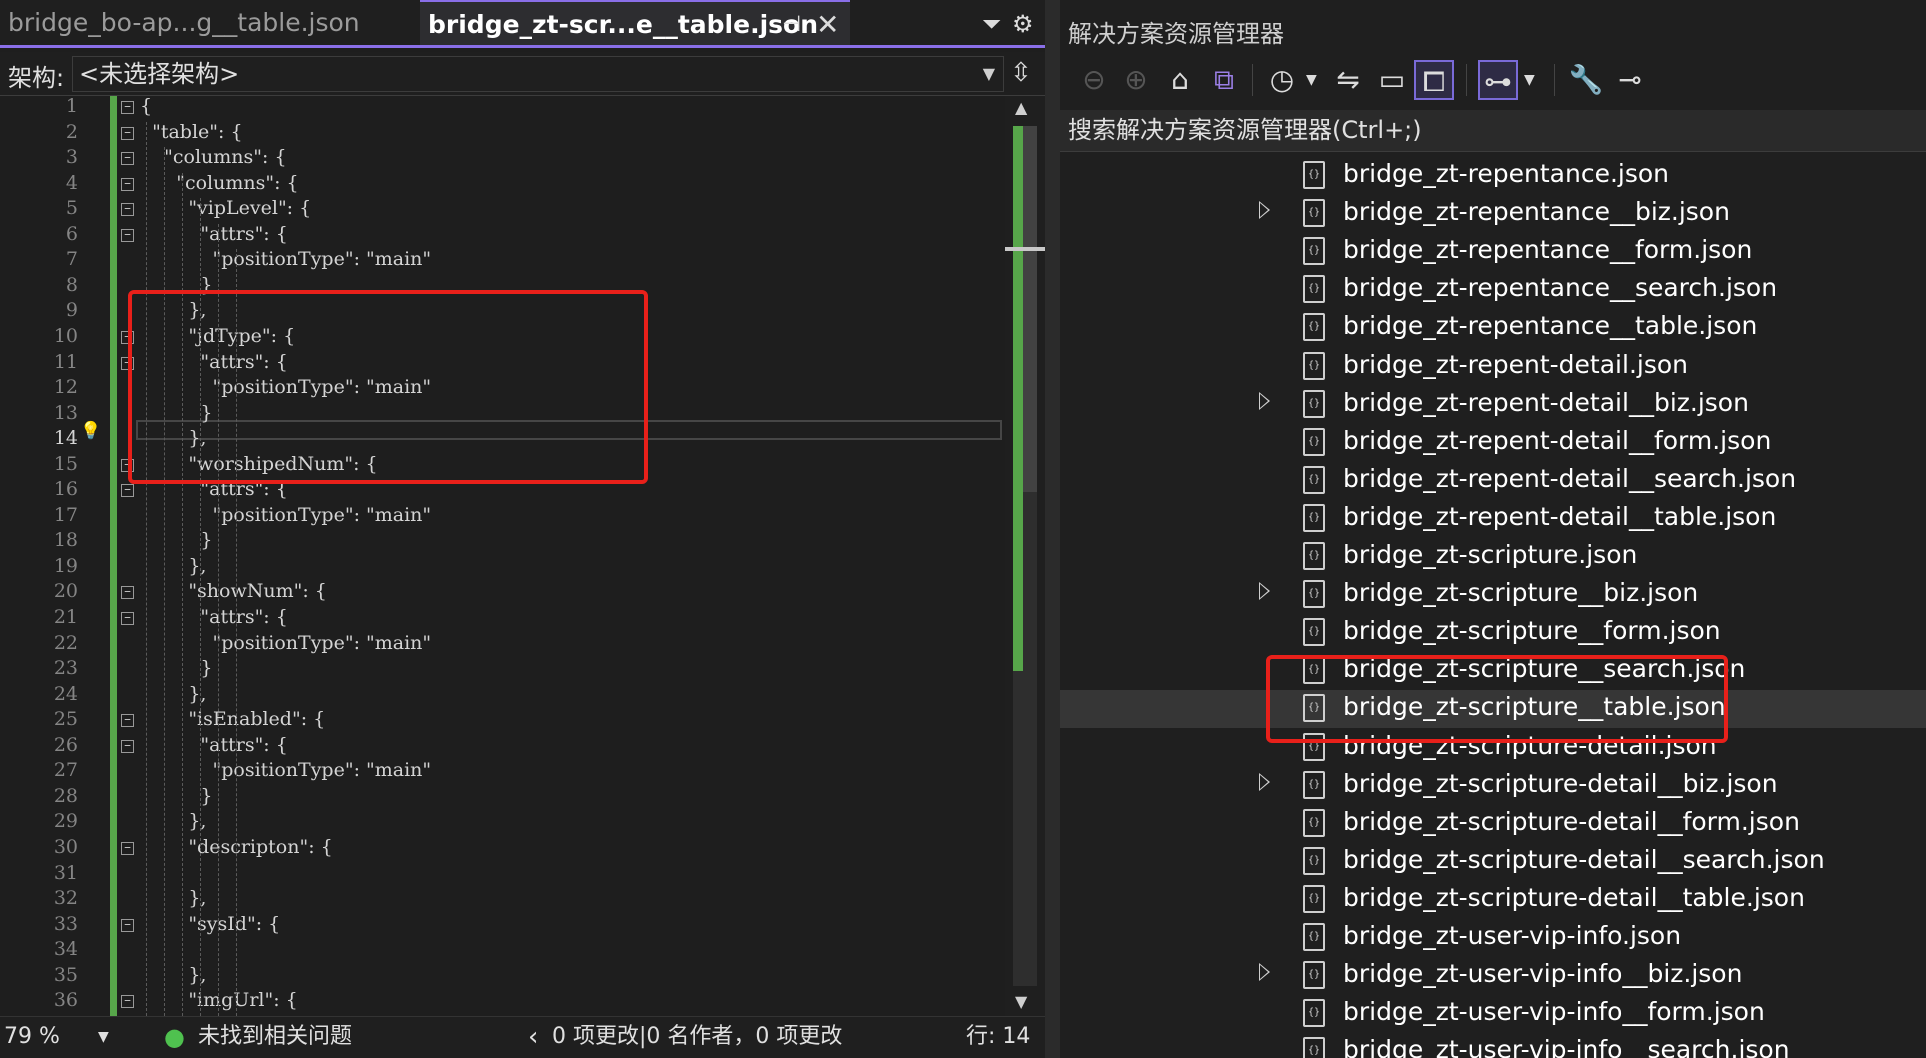 This screenshot has height=1058, width=1926. What do you see at coordinates (1021, 1001) in the screenshot?
I see `scroll-down-icon: ▼` at bounding box center [1021, 1001].